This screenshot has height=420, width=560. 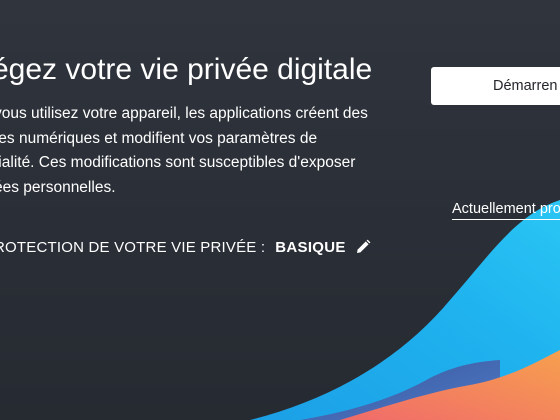 What do you see at coordinates (58, 187) in the screenshot?
I see `description-line: ées personnelles.` at bounding box center [58, 187].